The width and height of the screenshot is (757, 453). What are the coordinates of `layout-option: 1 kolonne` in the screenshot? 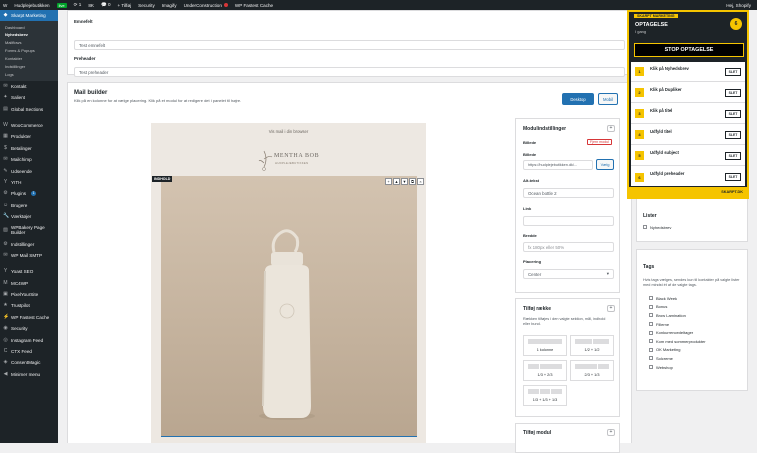 It's located at (545, 345).